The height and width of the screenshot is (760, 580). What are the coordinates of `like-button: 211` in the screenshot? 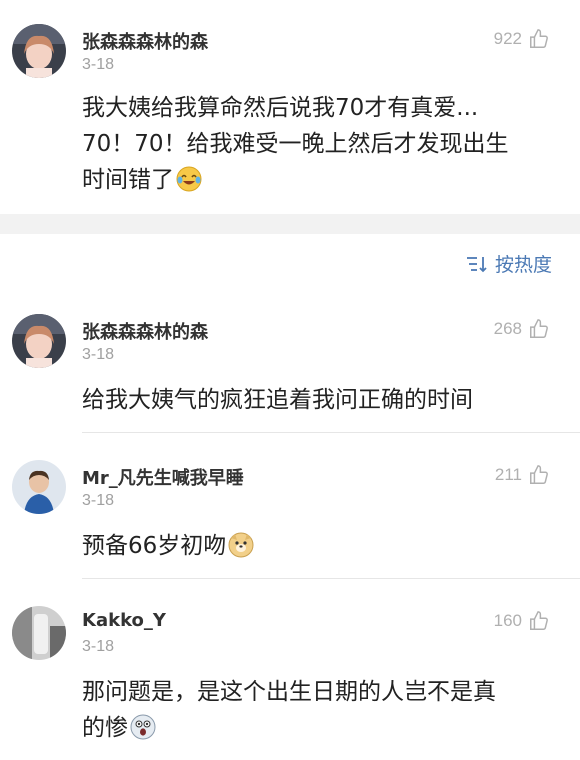 It's located at (522, 475).